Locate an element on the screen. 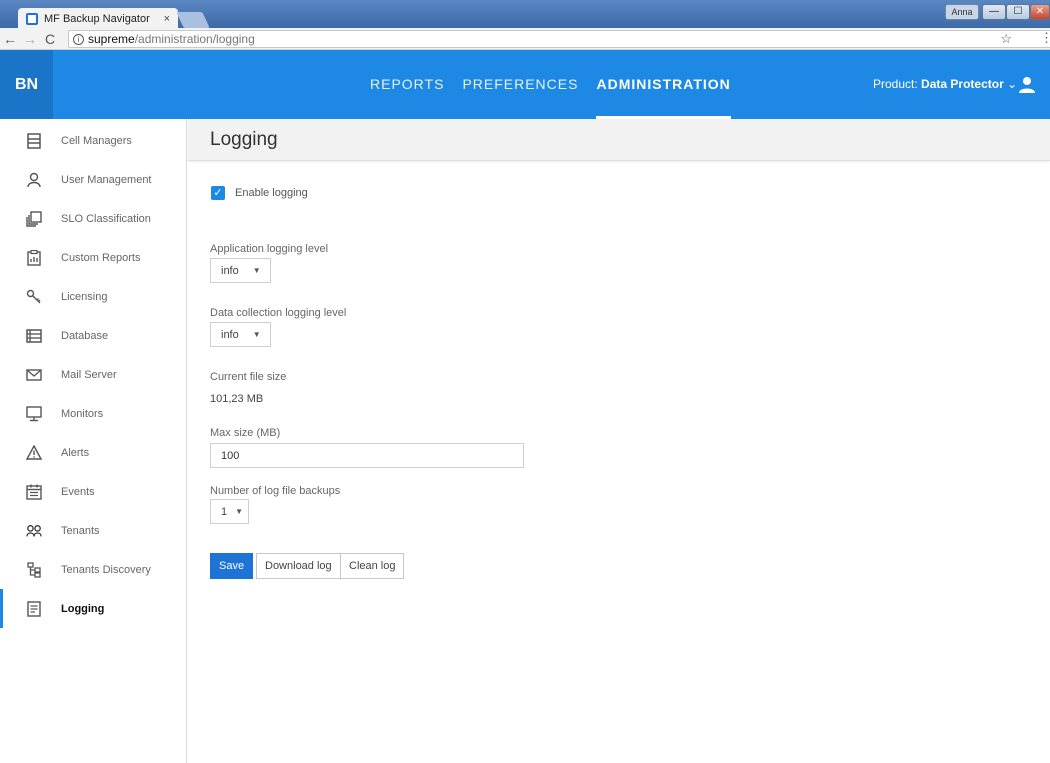 This screenshot has width=1050, height=763. sidebar-item-cell-managers: Cell Managers is located at coordinates (93, 140).